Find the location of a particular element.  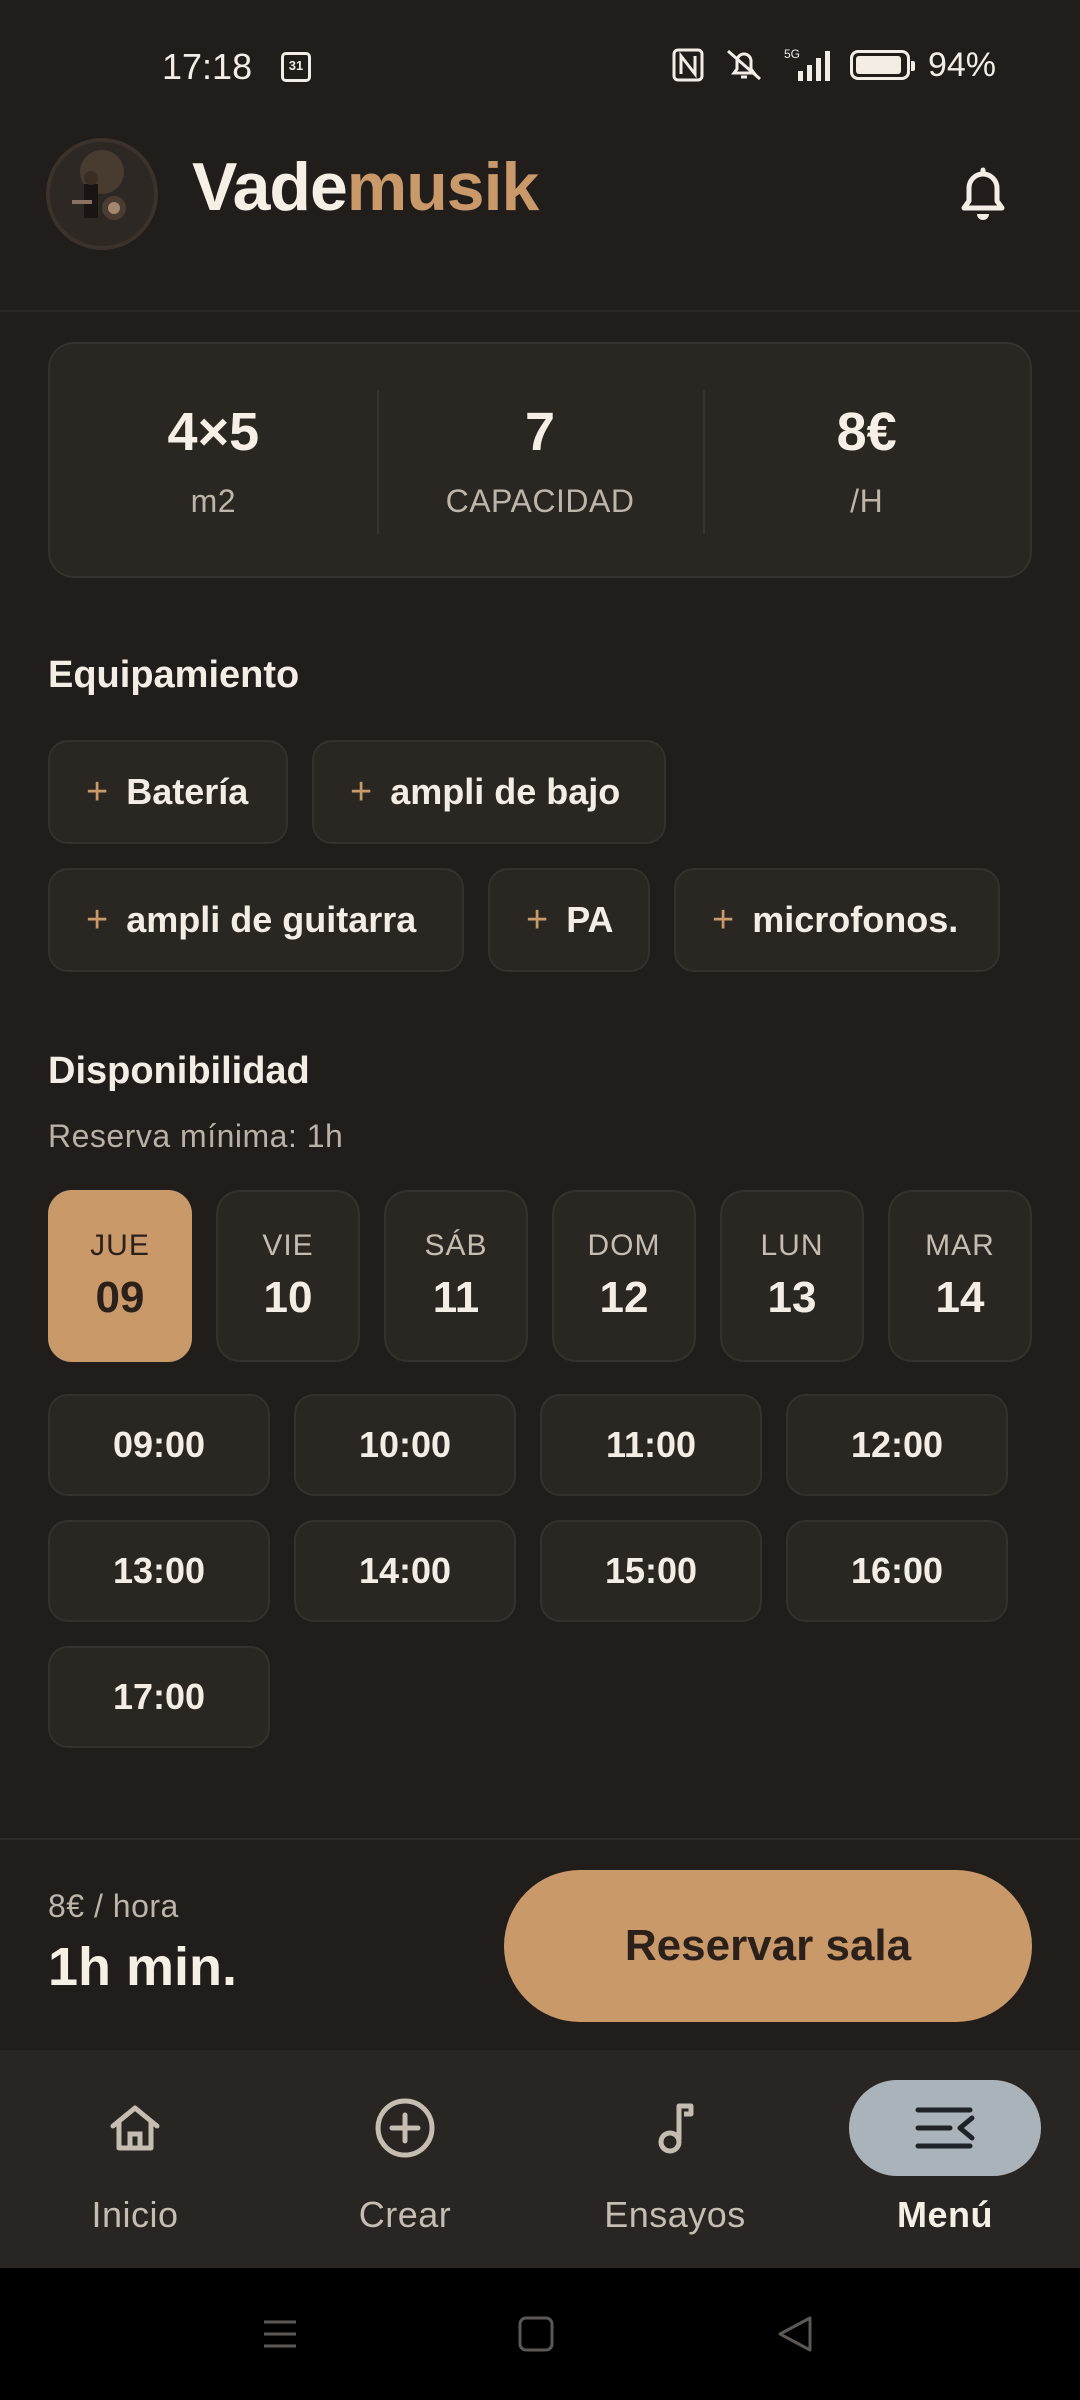

calendar-notification-icon: 31 is located at coordinates (296, 67).